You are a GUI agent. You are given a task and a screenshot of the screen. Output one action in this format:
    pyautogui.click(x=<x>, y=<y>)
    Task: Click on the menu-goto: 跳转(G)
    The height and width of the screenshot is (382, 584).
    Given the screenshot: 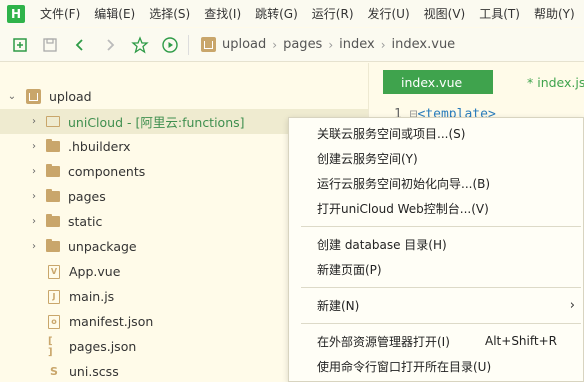 What is the action you would take?
    pyautogui.click(x=276, y=13)
    